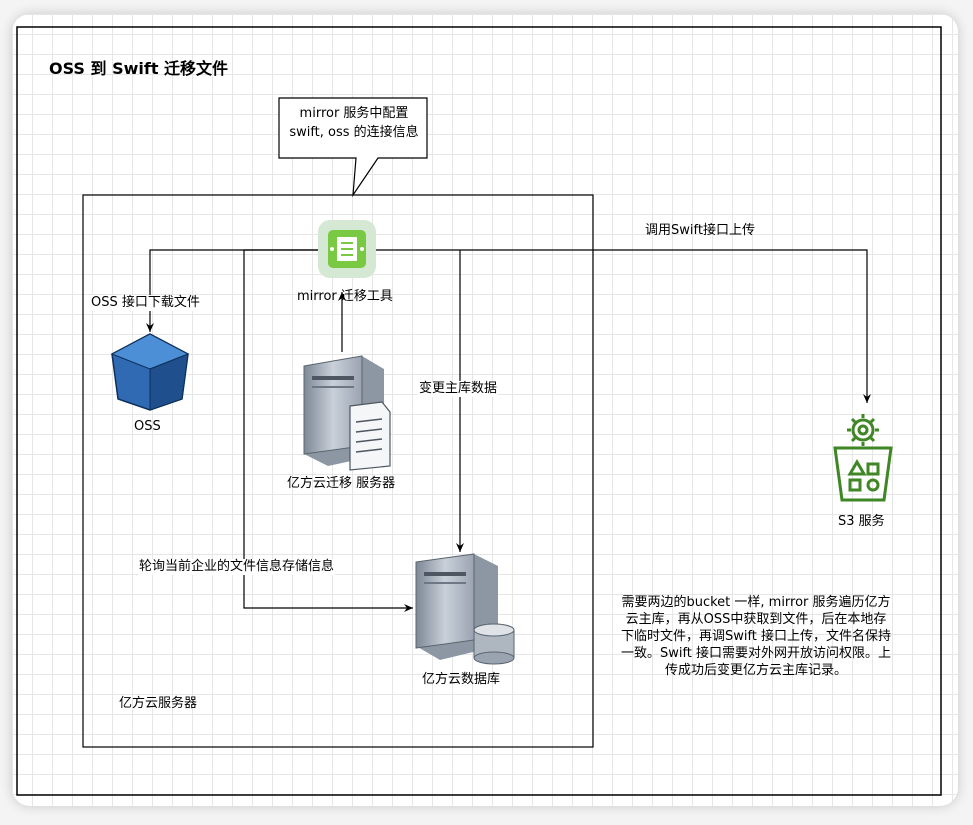  Describe the element at coordinates (465, 609) in the screenshot. I see `database-server-icon` at that location.